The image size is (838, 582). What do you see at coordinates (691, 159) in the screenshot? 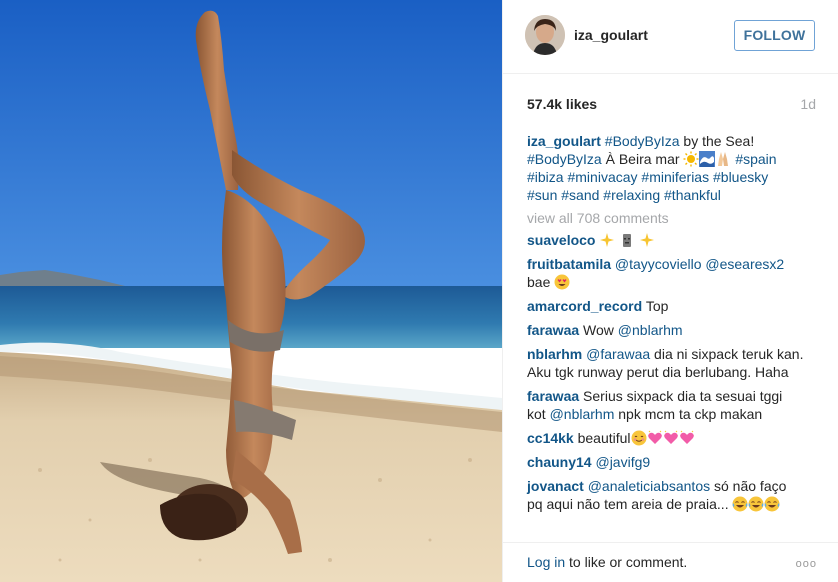
I see `sun-icon` at bounding box center [691, 159].